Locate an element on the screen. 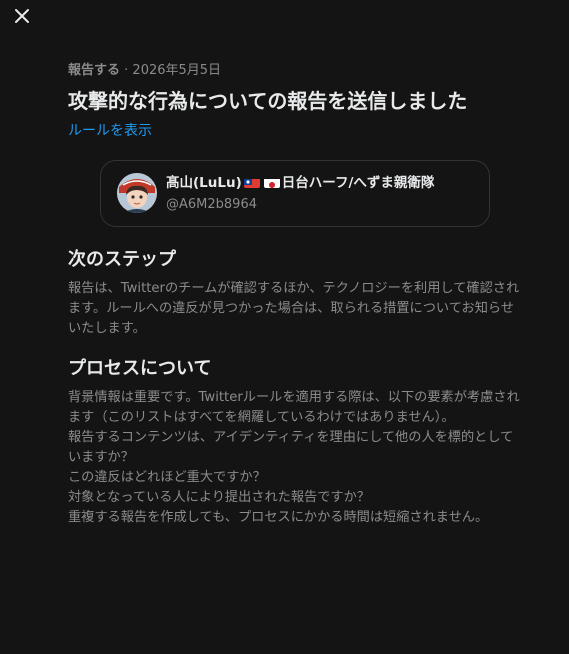 The image size is (569, 654). report-meta: 報告する · 2026年5月5日 is located at coordinates (295, 71).